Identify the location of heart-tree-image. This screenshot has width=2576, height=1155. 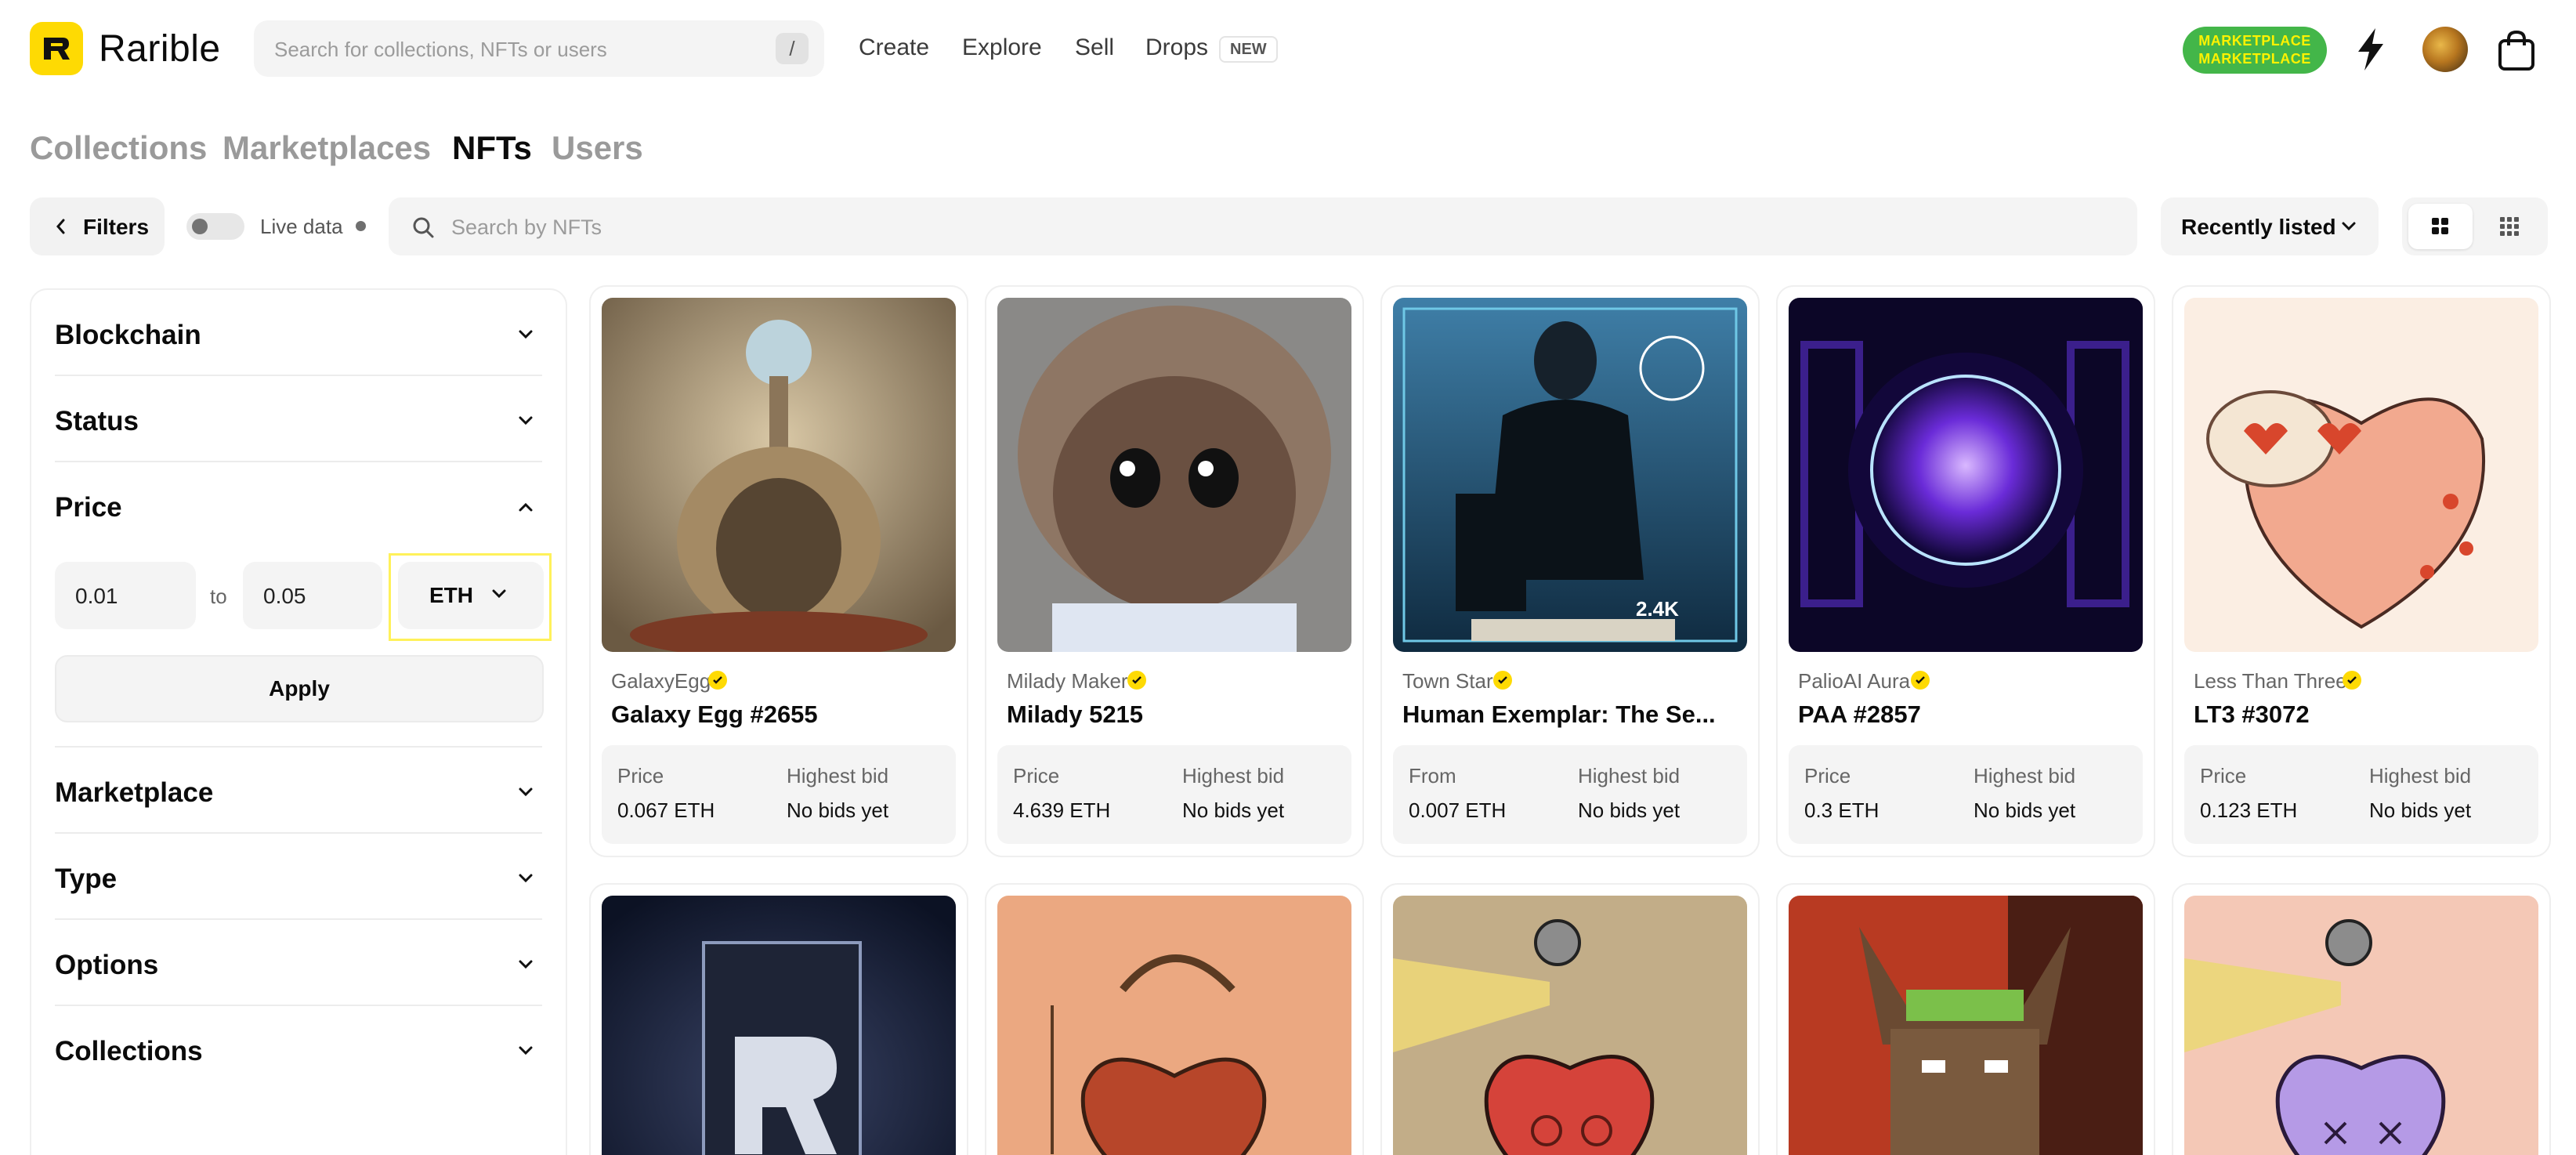
(1174, 1025).